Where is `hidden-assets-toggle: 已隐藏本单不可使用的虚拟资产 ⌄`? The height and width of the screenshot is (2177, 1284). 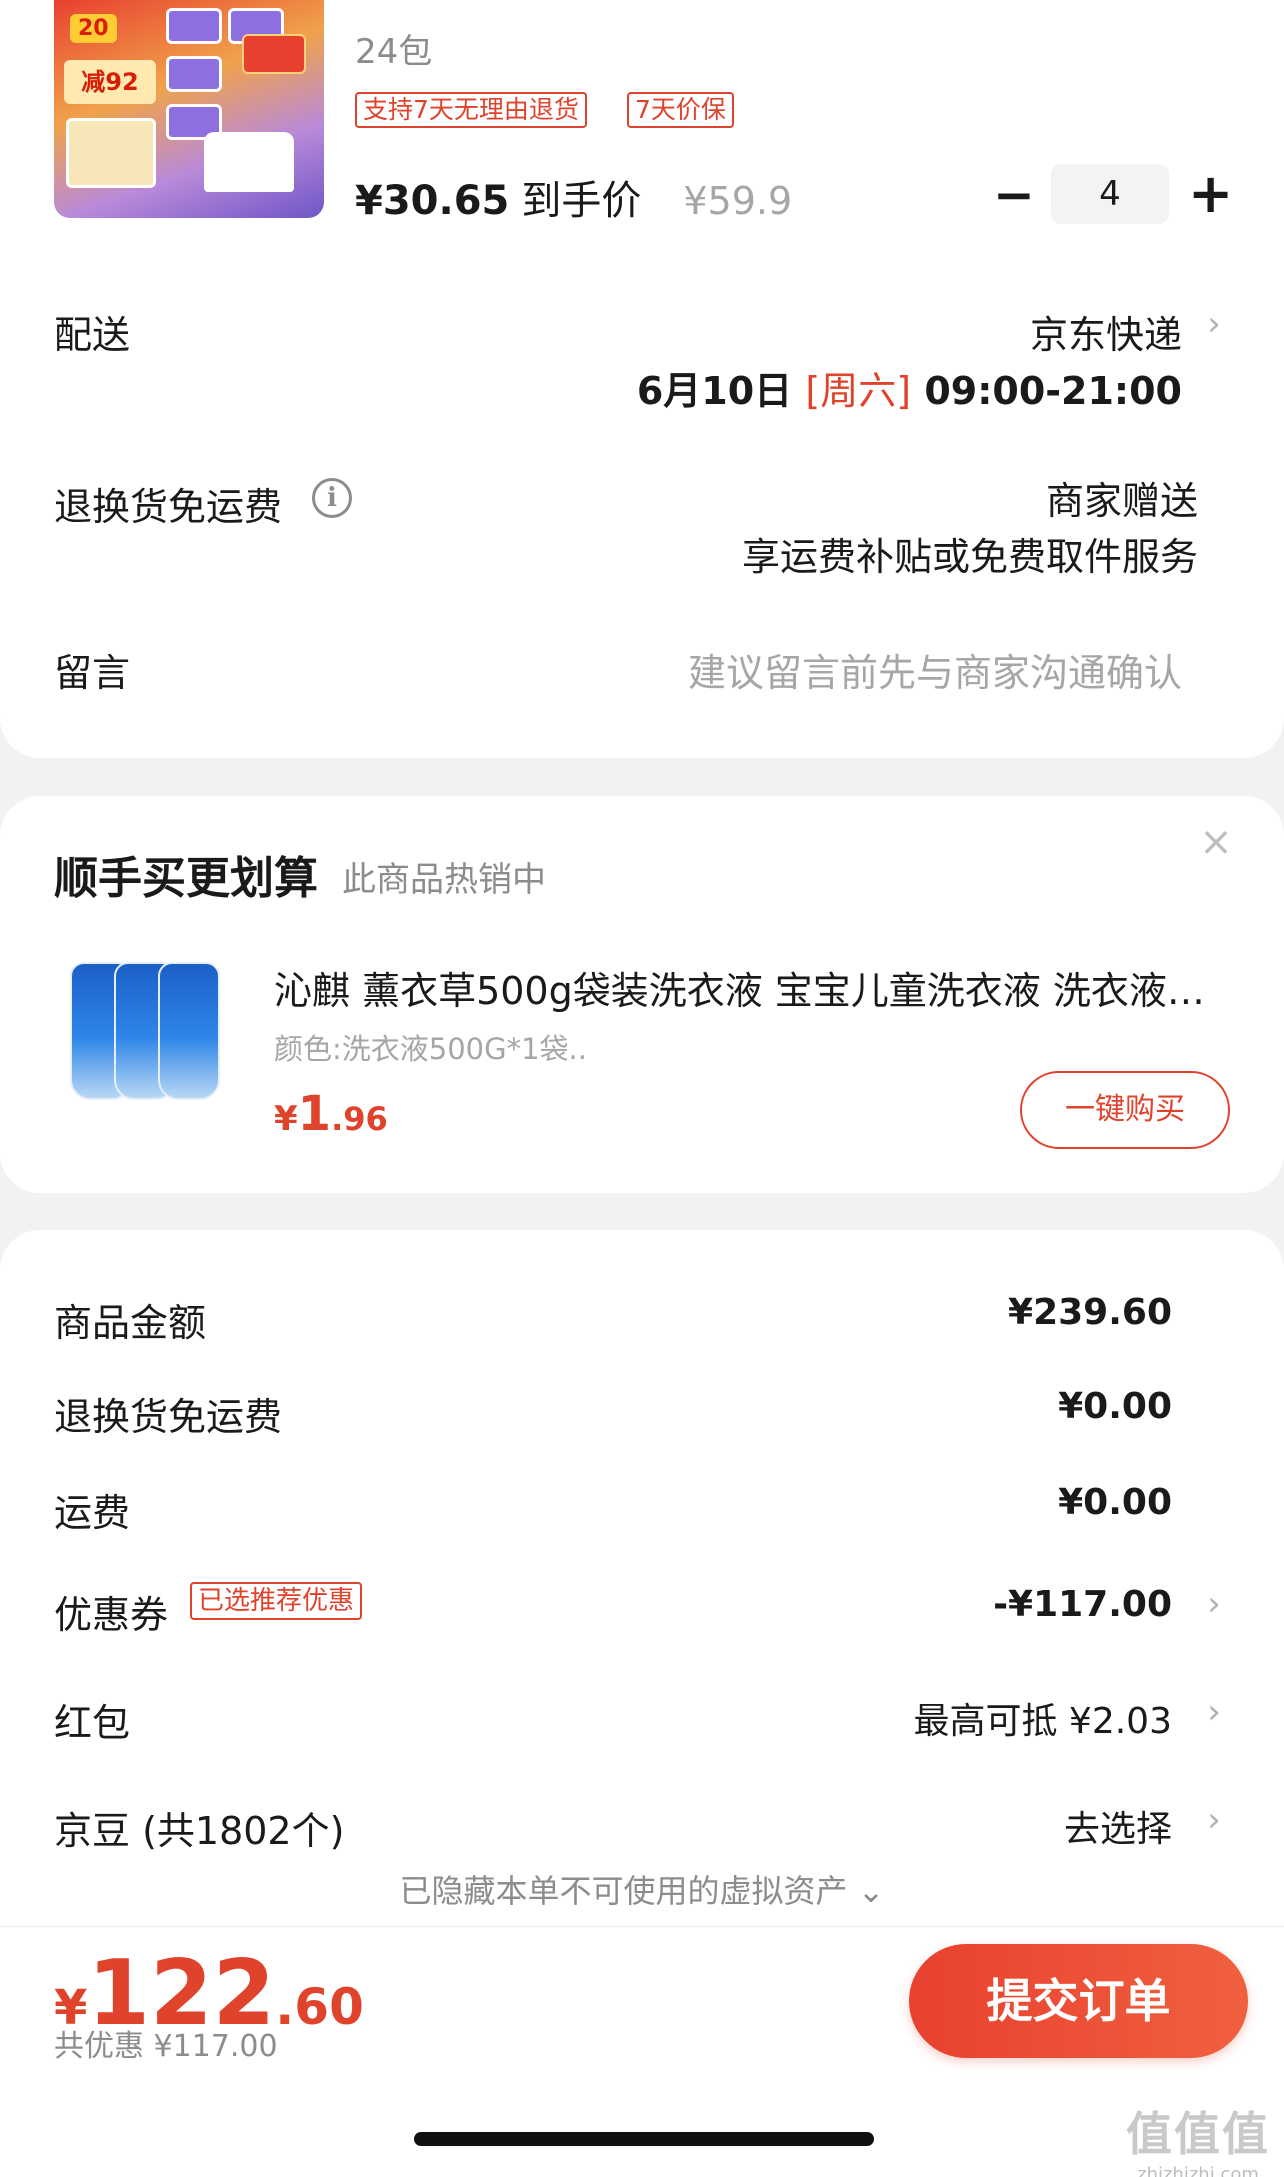
hidden-assets-toggle: 已隐藏本单不可使用的虚拟资产 ⌄ is located at coordinates (642, 1889).